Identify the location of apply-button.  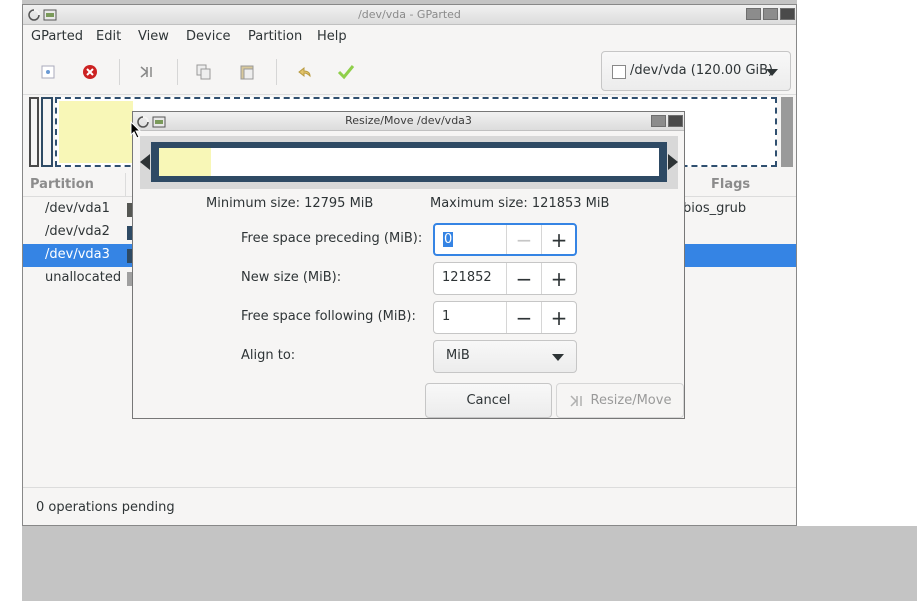
(346, 72).